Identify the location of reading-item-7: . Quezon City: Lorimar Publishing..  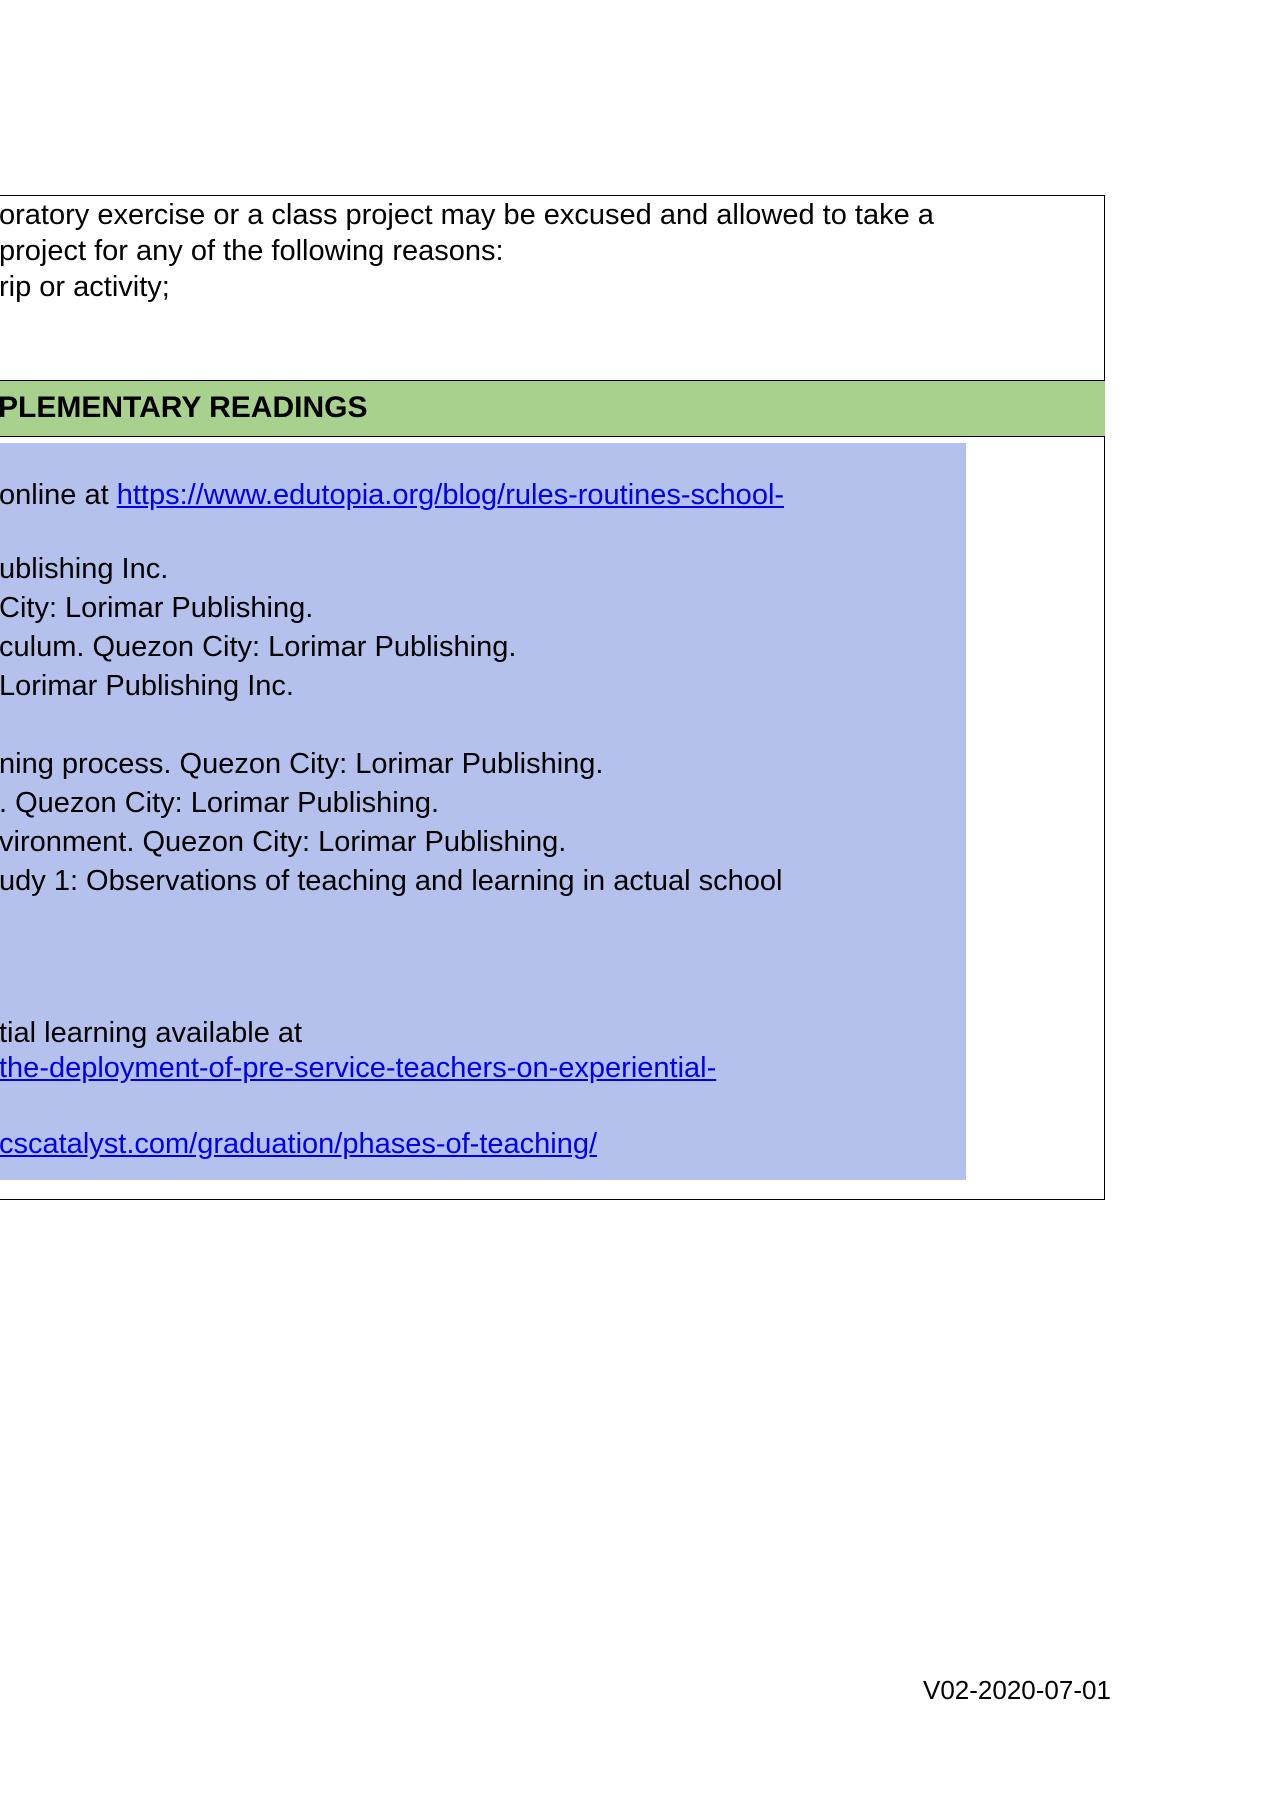
(220, 803).